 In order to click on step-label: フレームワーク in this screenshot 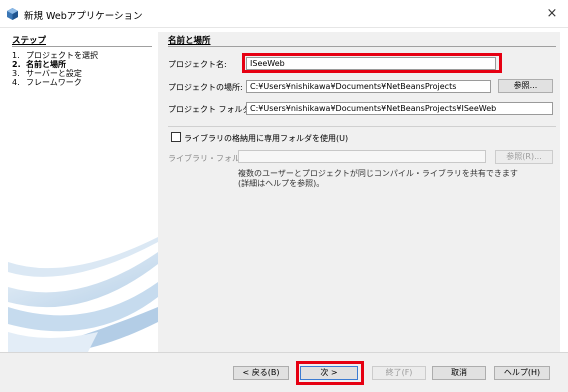, I will do `click(54, 82)`.